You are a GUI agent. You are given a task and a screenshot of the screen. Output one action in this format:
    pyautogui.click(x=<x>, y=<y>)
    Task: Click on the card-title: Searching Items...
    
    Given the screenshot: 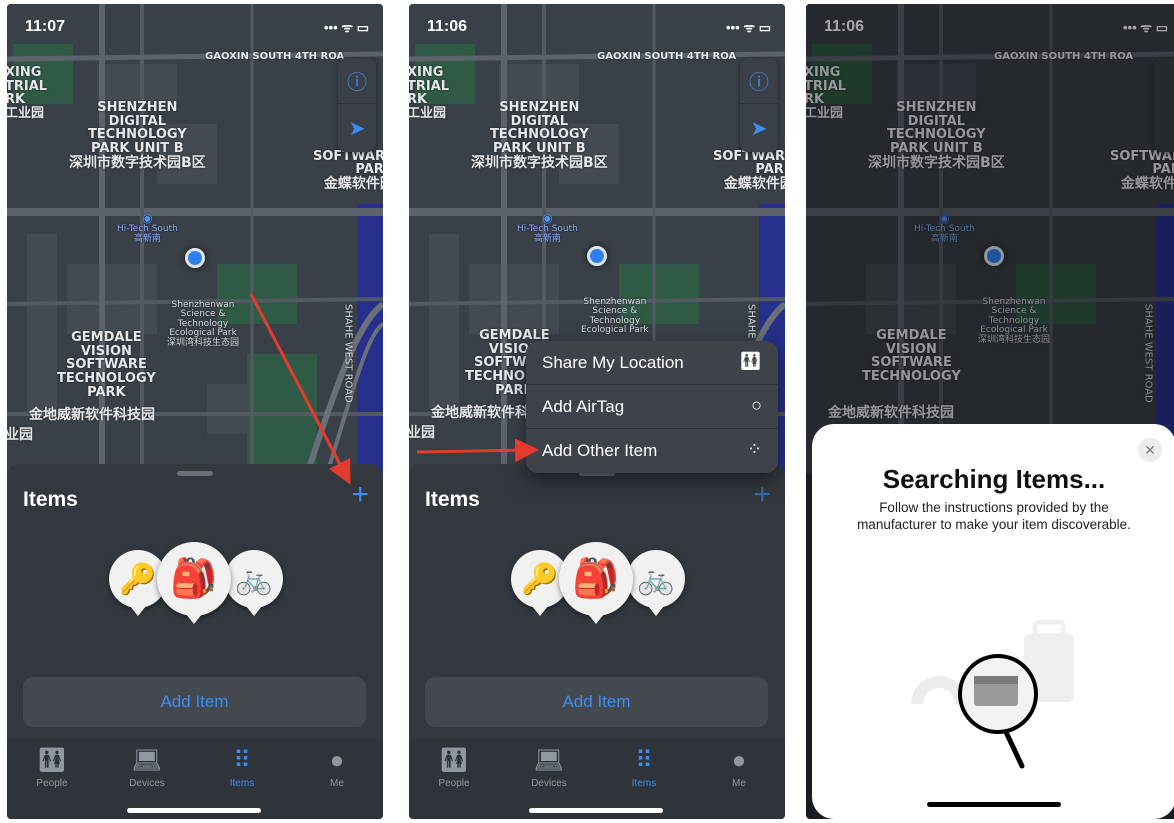 What is the action you would take?
    pyautogui.click(x=994, y=479)
    